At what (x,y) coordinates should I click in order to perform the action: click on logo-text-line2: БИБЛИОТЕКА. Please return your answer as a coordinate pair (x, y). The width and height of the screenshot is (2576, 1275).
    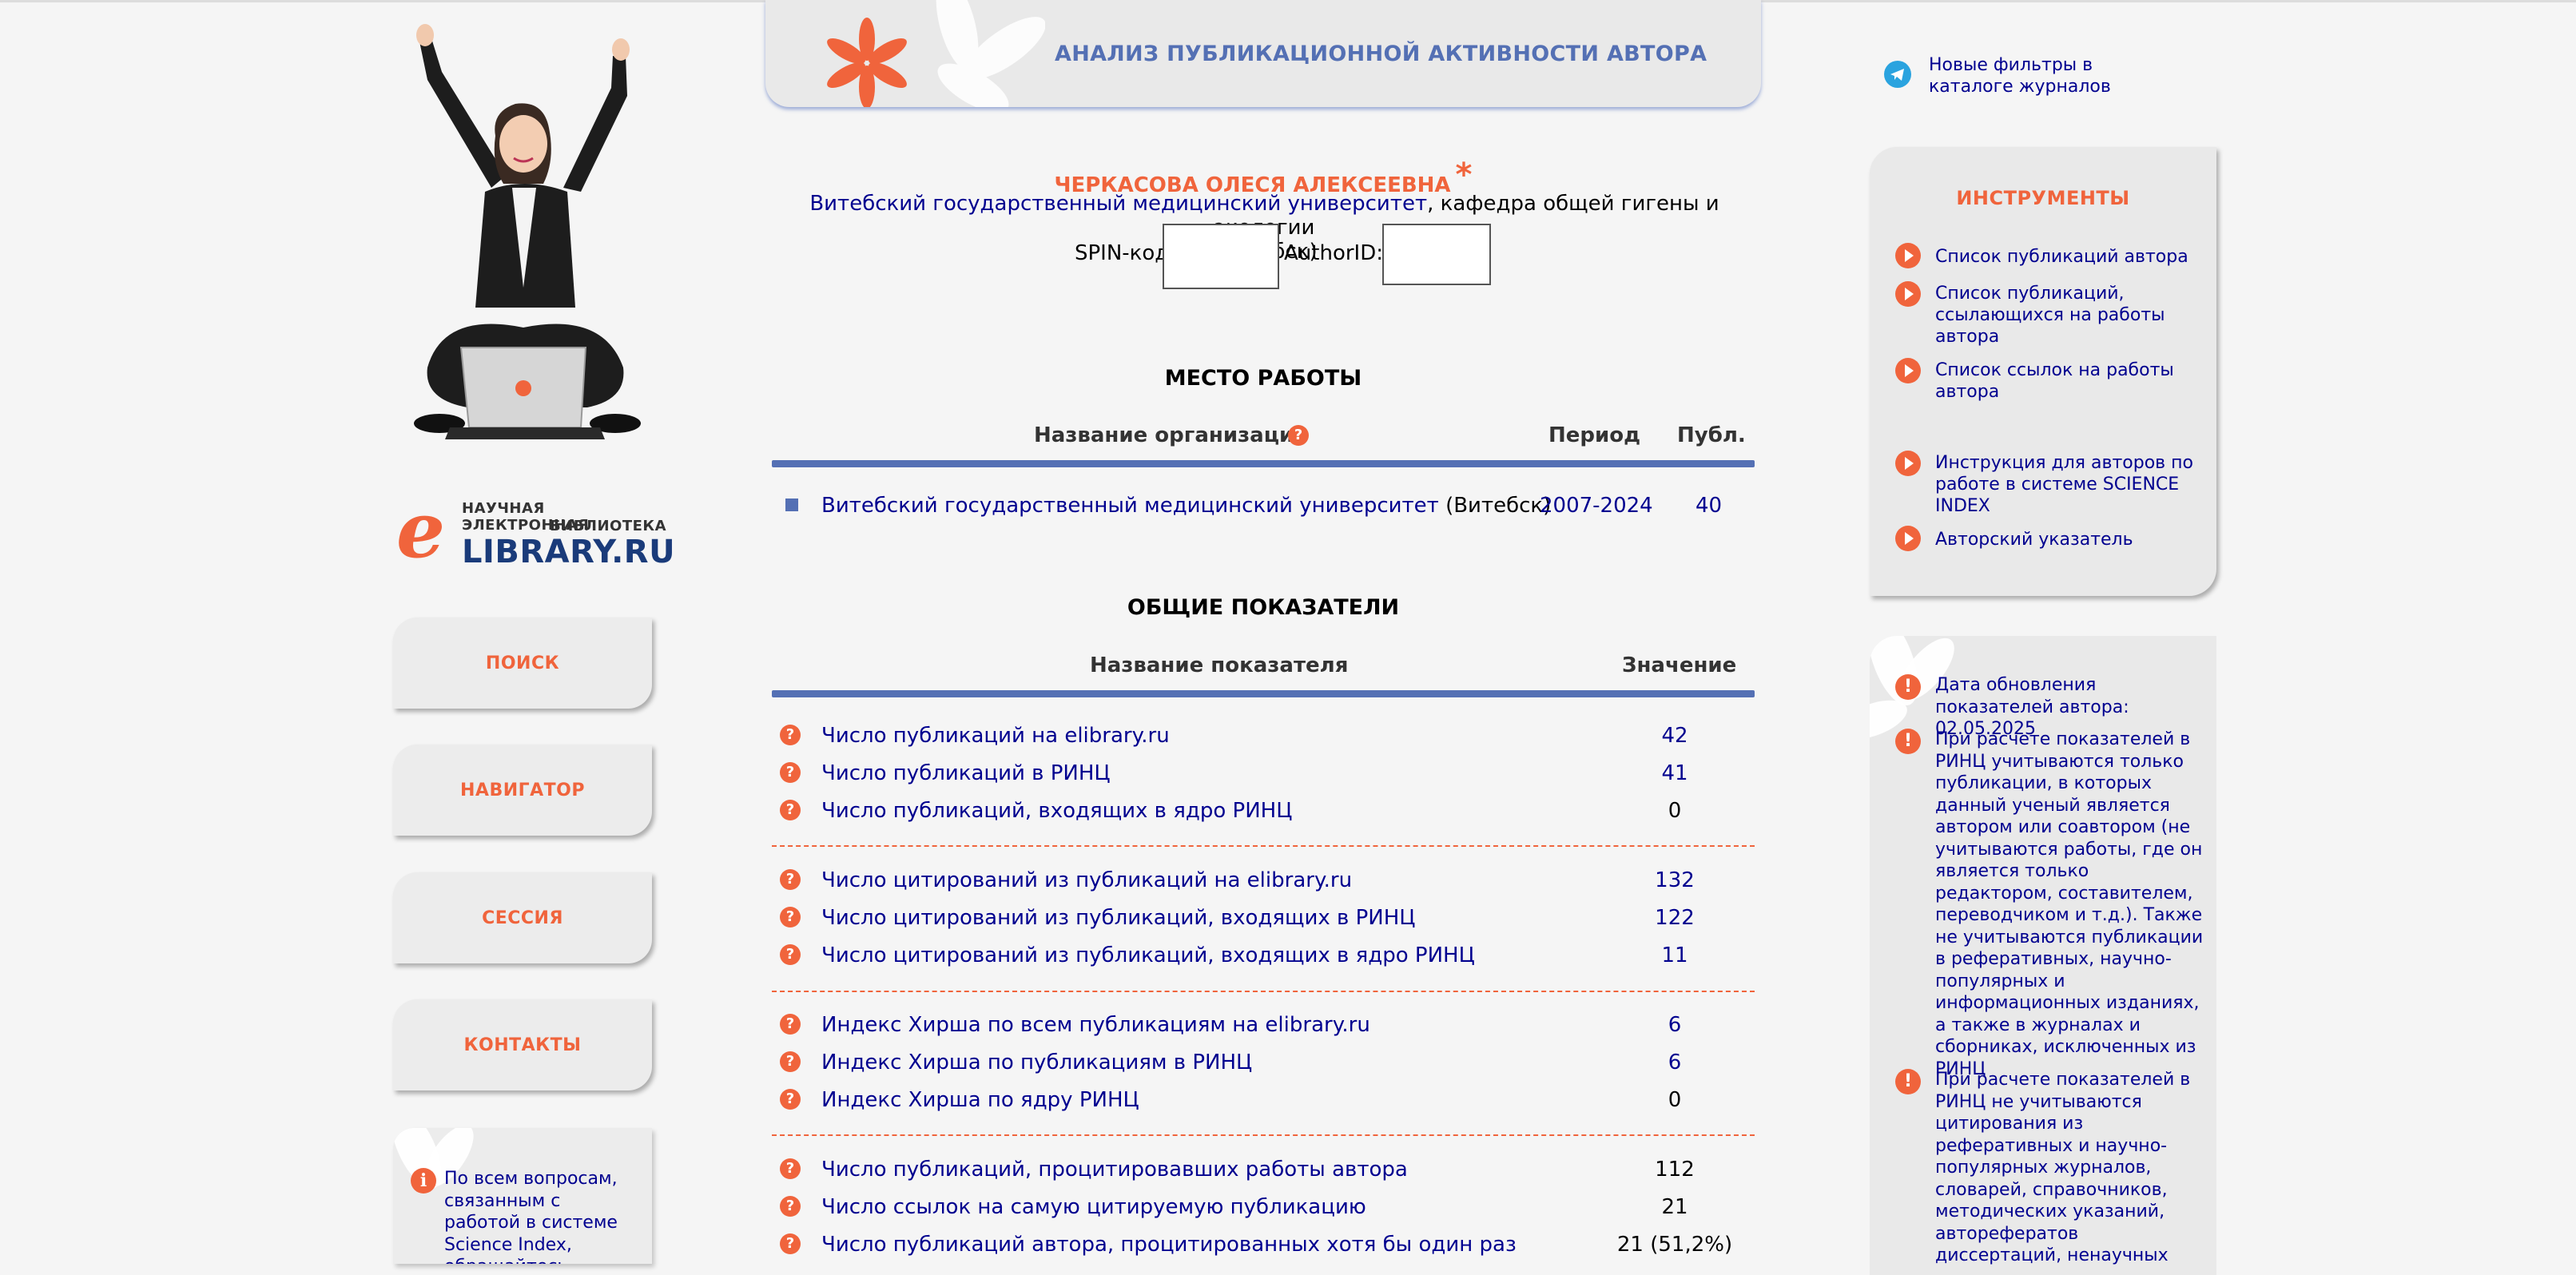
    Looking at the image, I should click on (608, 526).